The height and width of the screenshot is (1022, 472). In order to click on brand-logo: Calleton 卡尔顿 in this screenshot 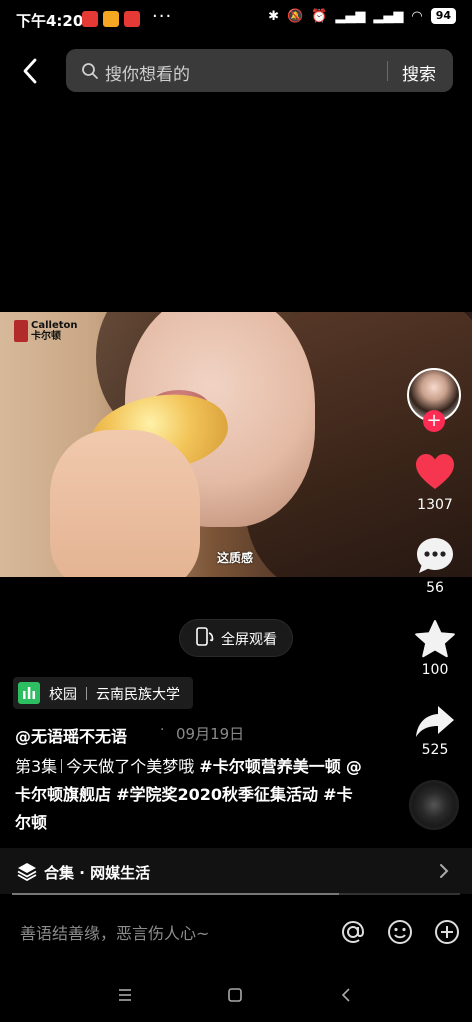, I will do `click(46, 331)`.